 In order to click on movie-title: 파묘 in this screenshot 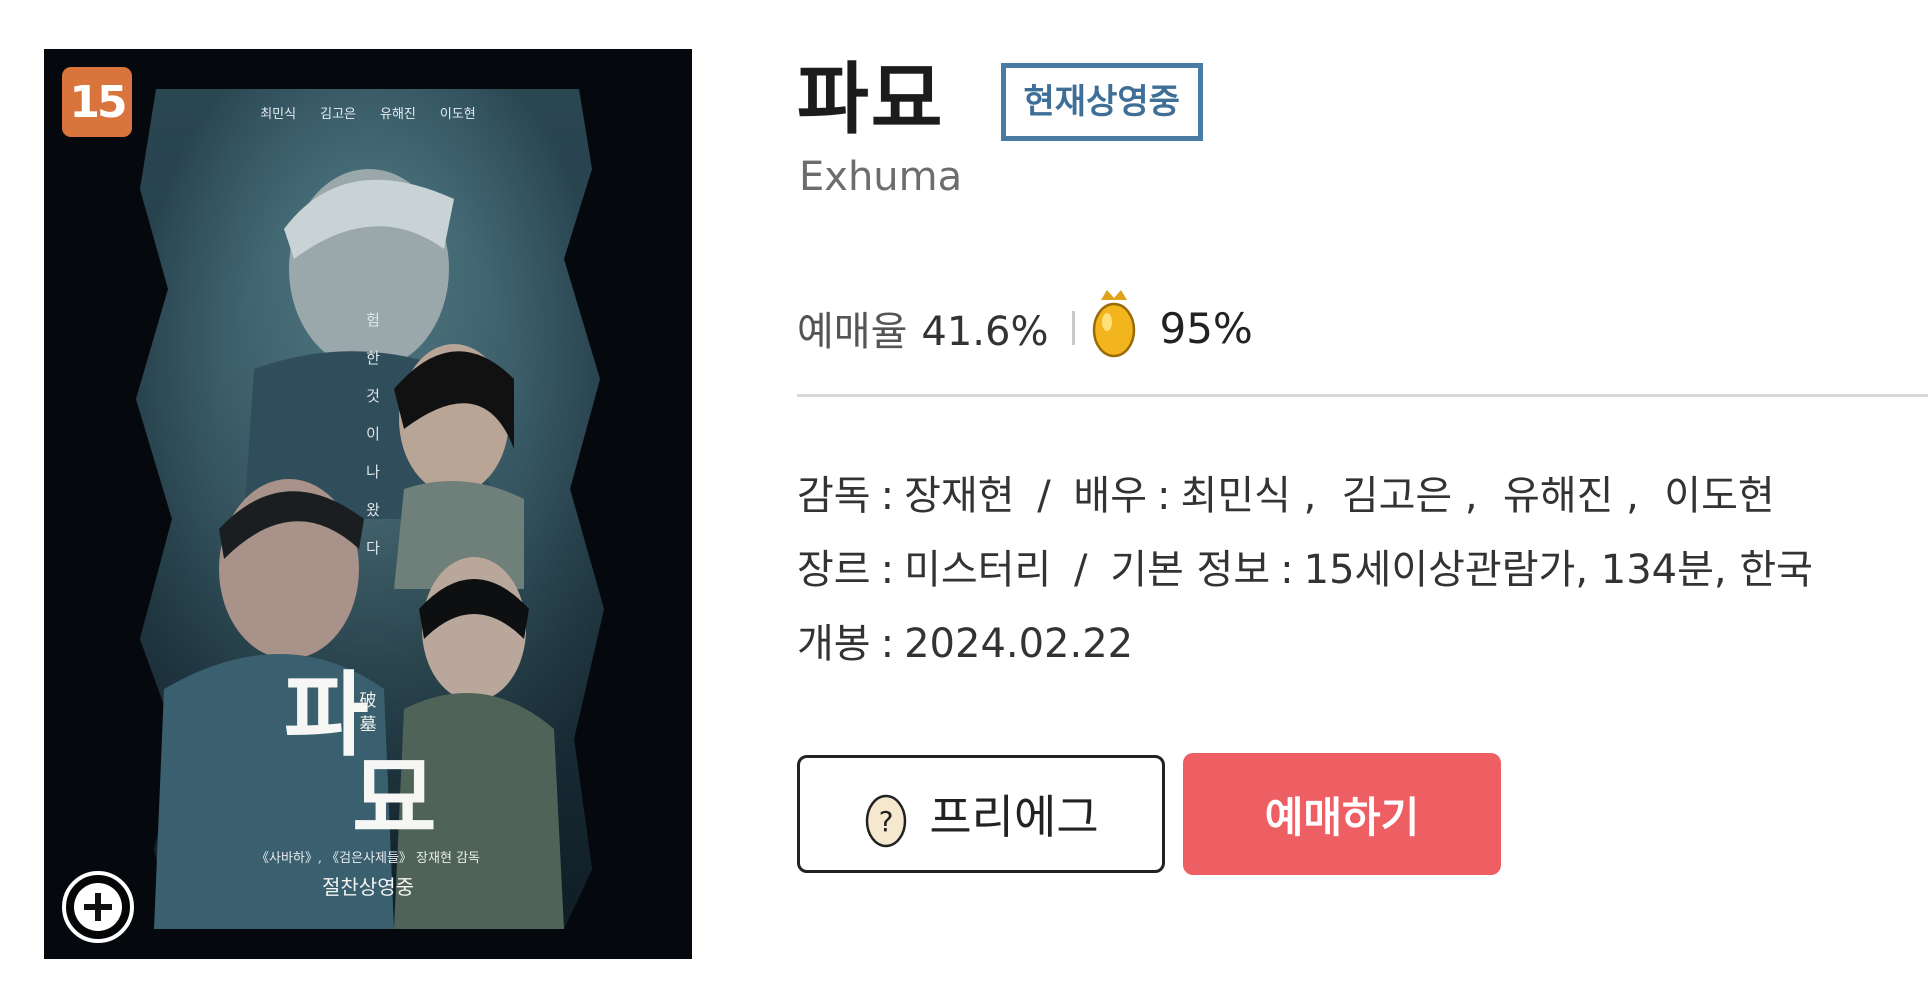, I will do `click(871, 100)`.